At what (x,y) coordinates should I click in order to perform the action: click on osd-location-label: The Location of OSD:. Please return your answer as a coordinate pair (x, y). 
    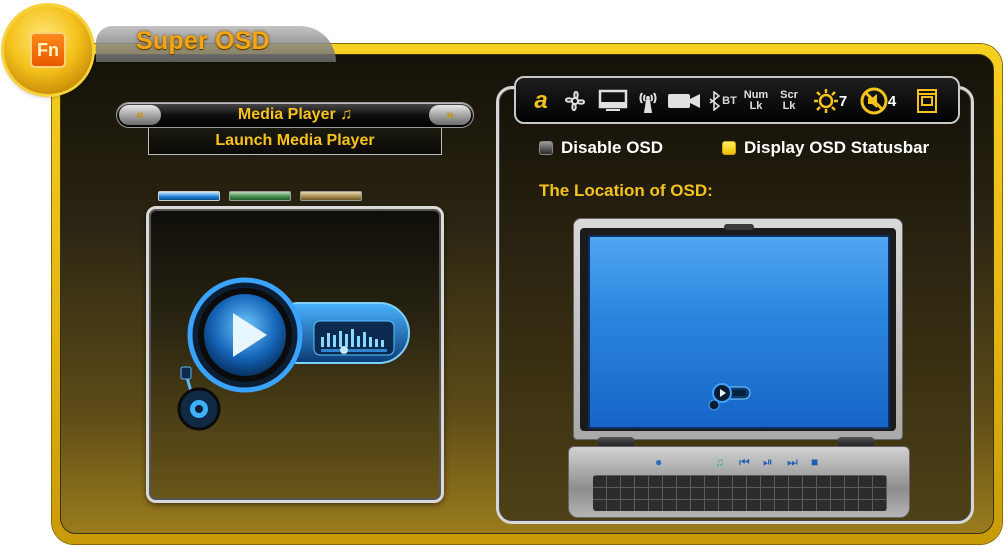
    Looking at the image, I should click on (626, 190).